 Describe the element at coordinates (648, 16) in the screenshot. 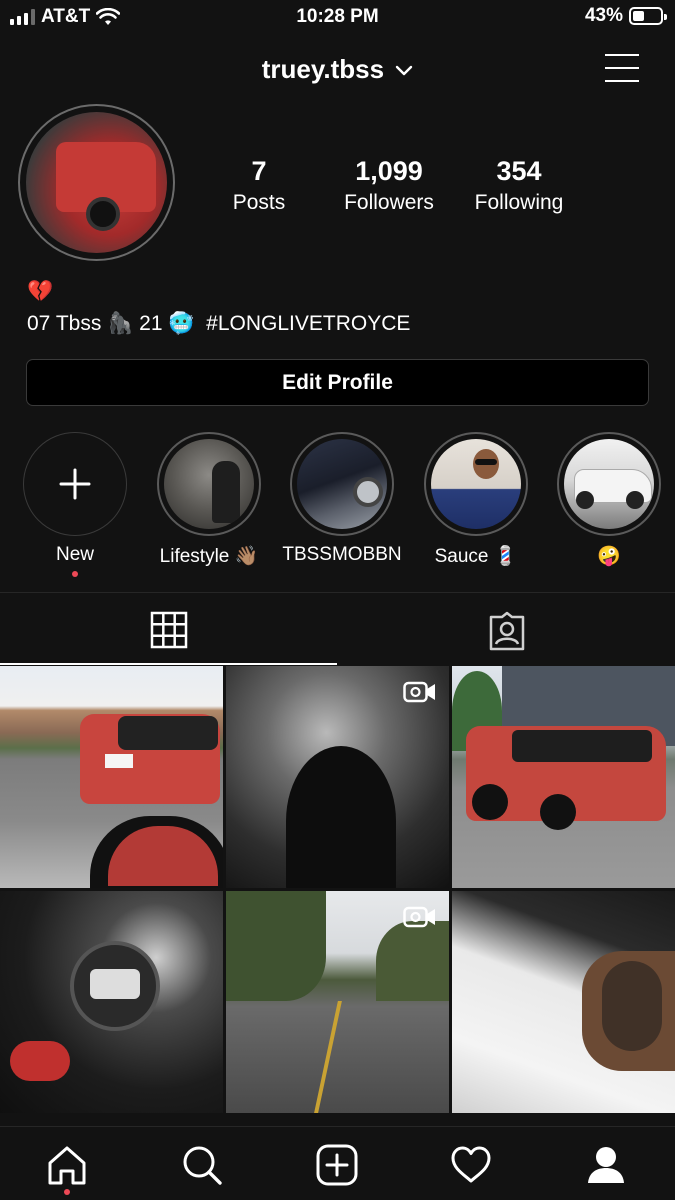

I see `battery-icon` at that location.